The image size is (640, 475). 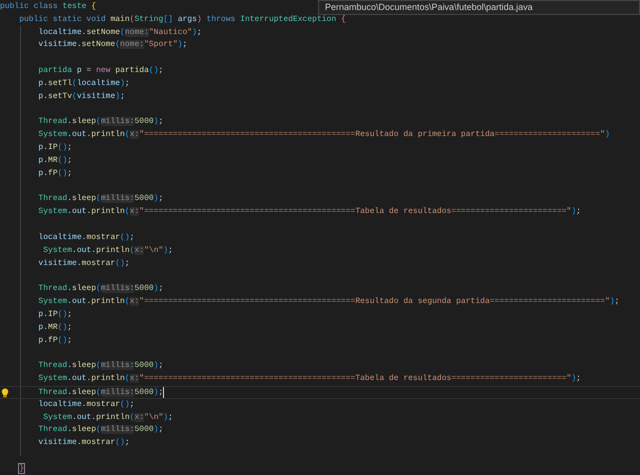 I want to click on code-line: }, so click(x=21, y=468).